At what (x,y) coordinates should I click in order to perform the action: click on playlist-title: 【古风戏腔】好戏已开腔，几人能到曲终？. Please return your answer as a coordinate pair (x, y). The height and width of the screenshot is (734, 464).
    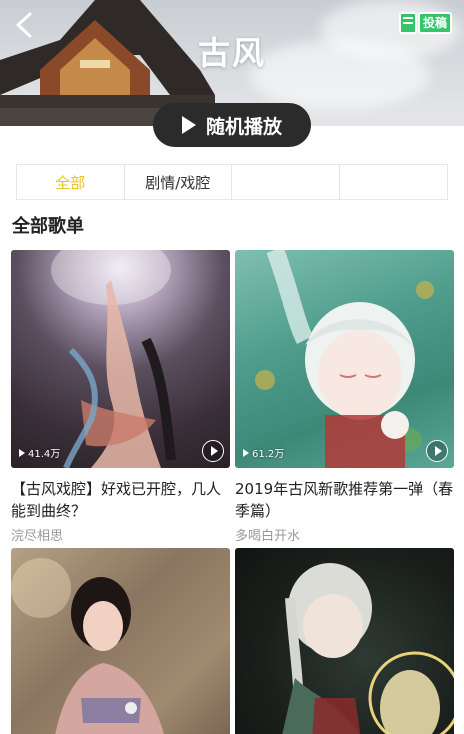
    Looking at the image, I should click on (116, 500).